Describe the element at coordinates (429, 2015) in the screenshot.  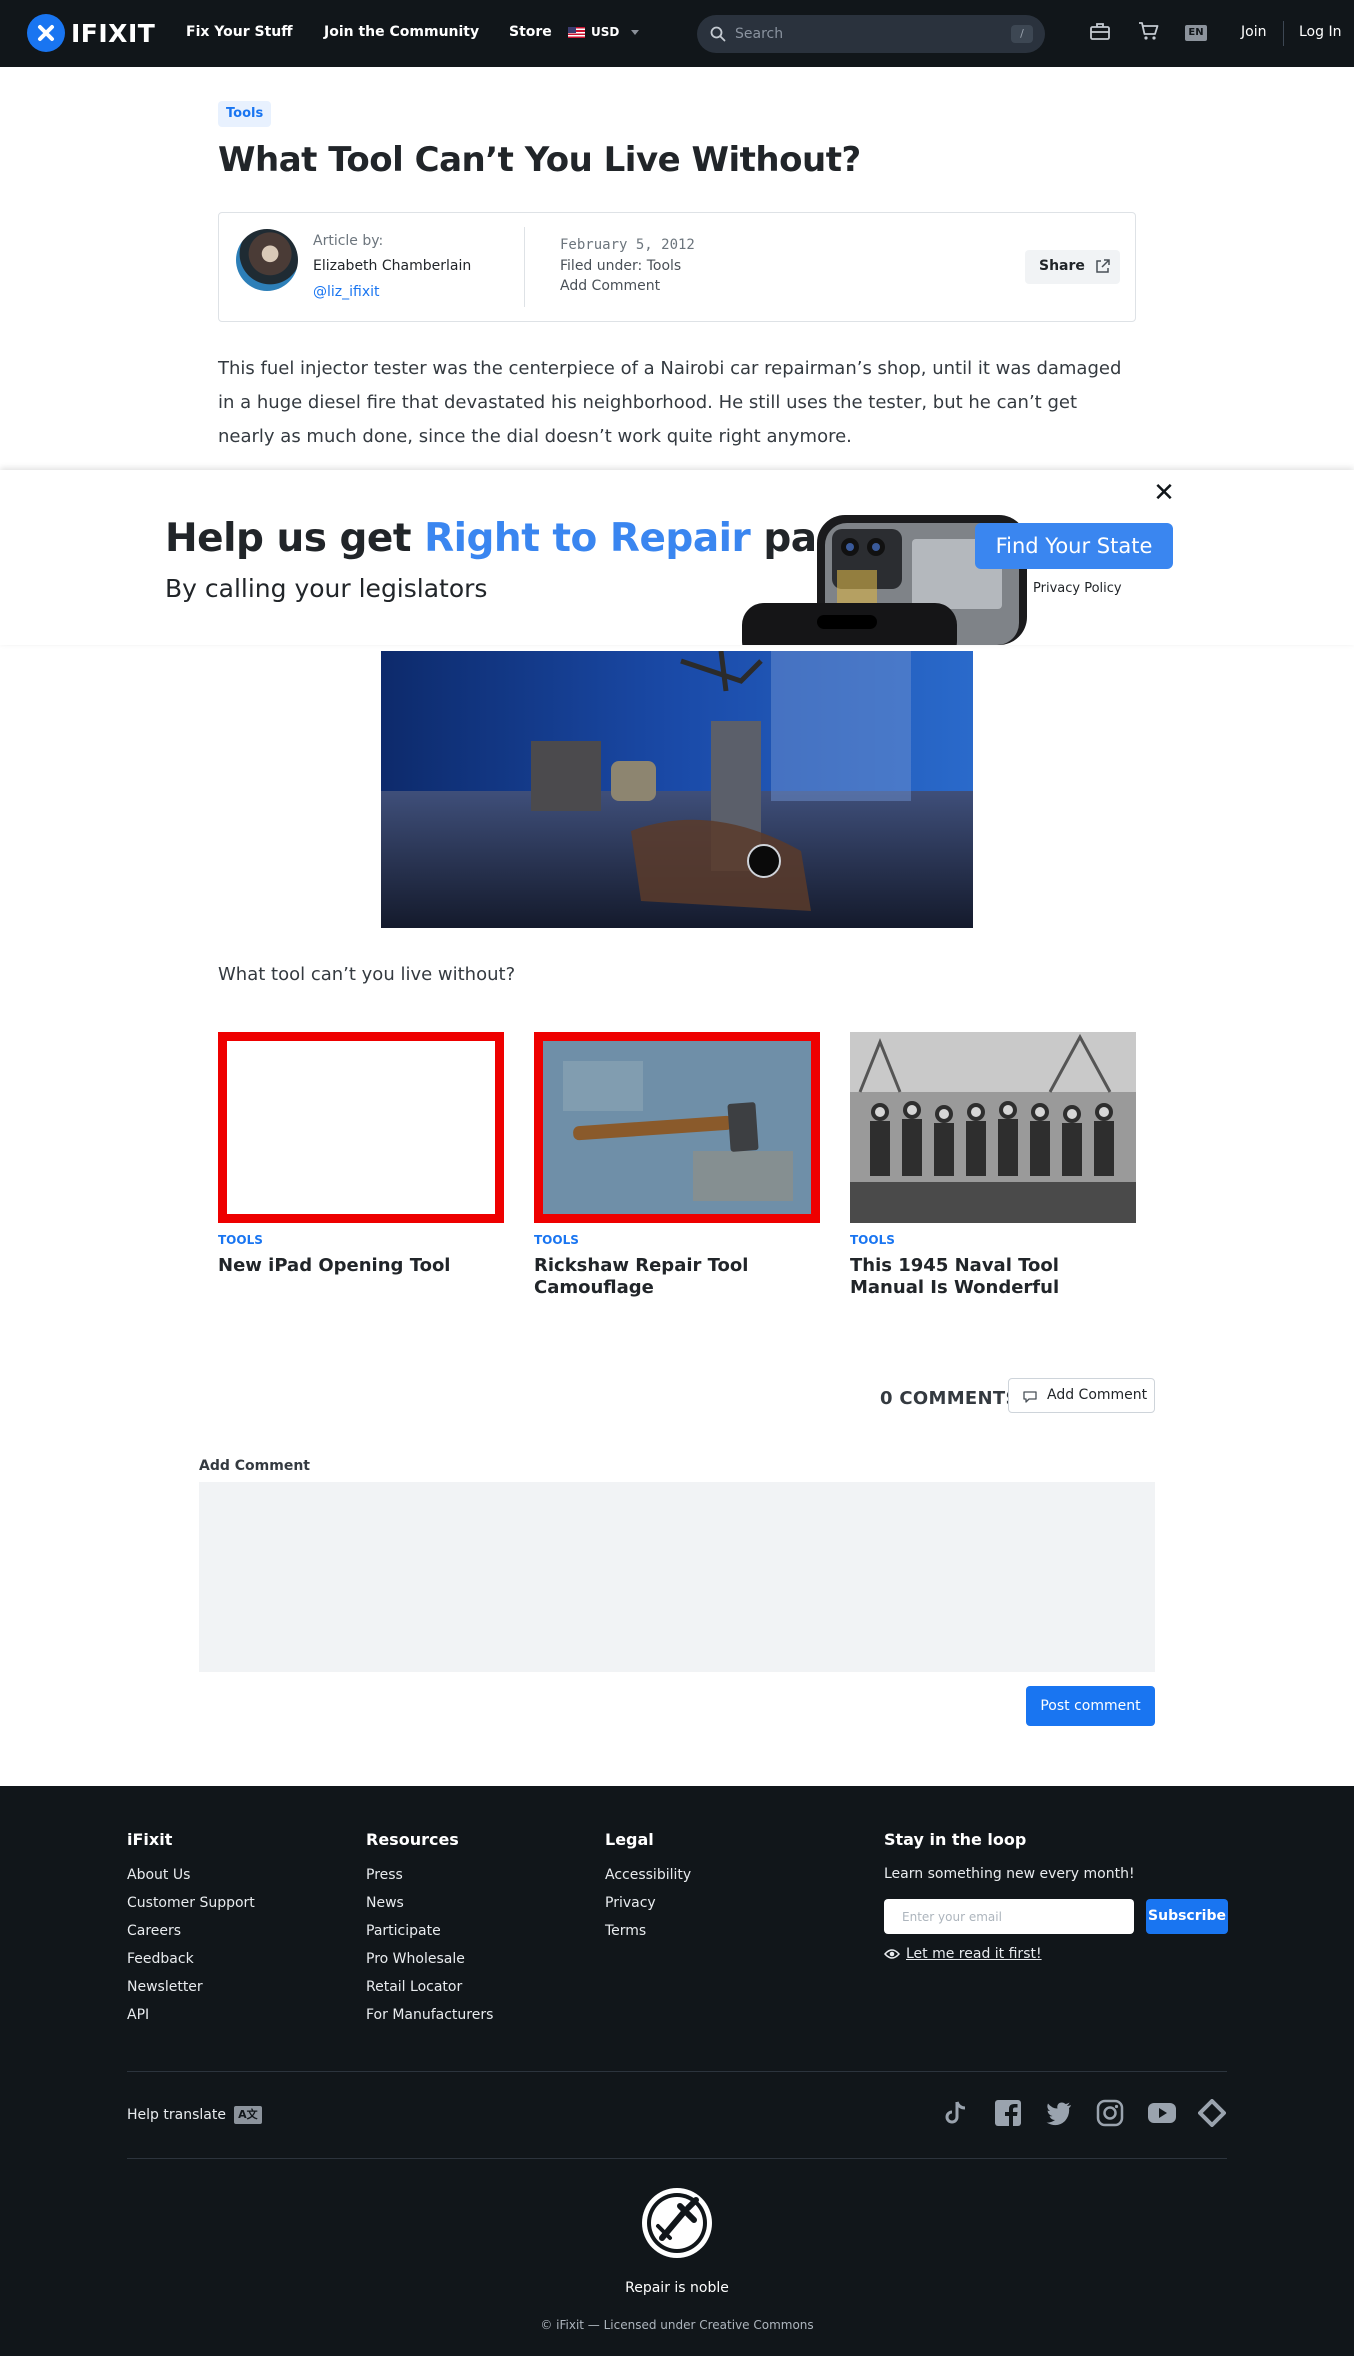
I see `footer-link: For Manufacturers` at that location.